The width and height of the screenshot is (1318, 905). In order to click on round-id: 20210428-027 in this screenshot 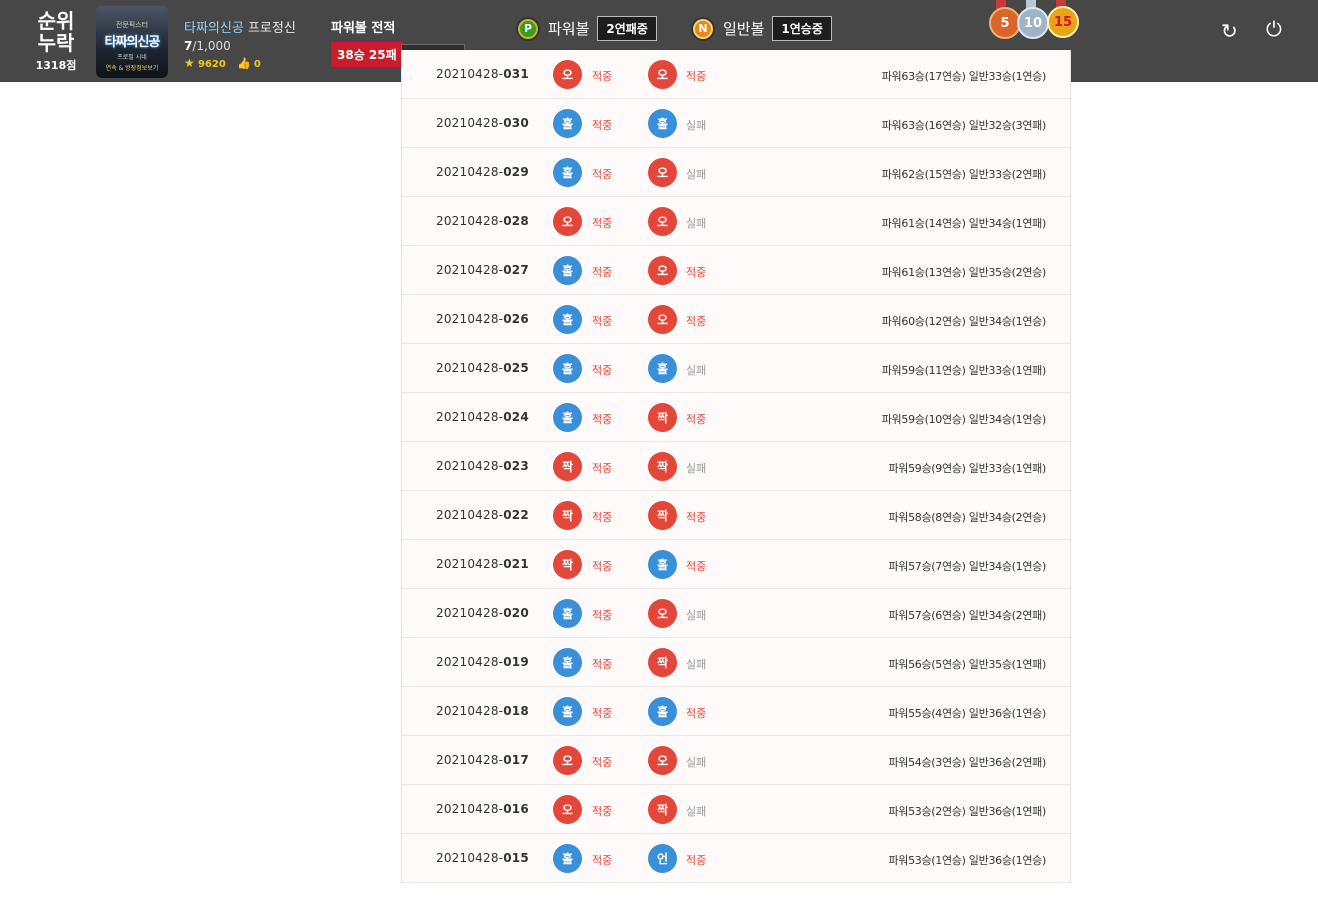, I will do `click(482, 270)`.